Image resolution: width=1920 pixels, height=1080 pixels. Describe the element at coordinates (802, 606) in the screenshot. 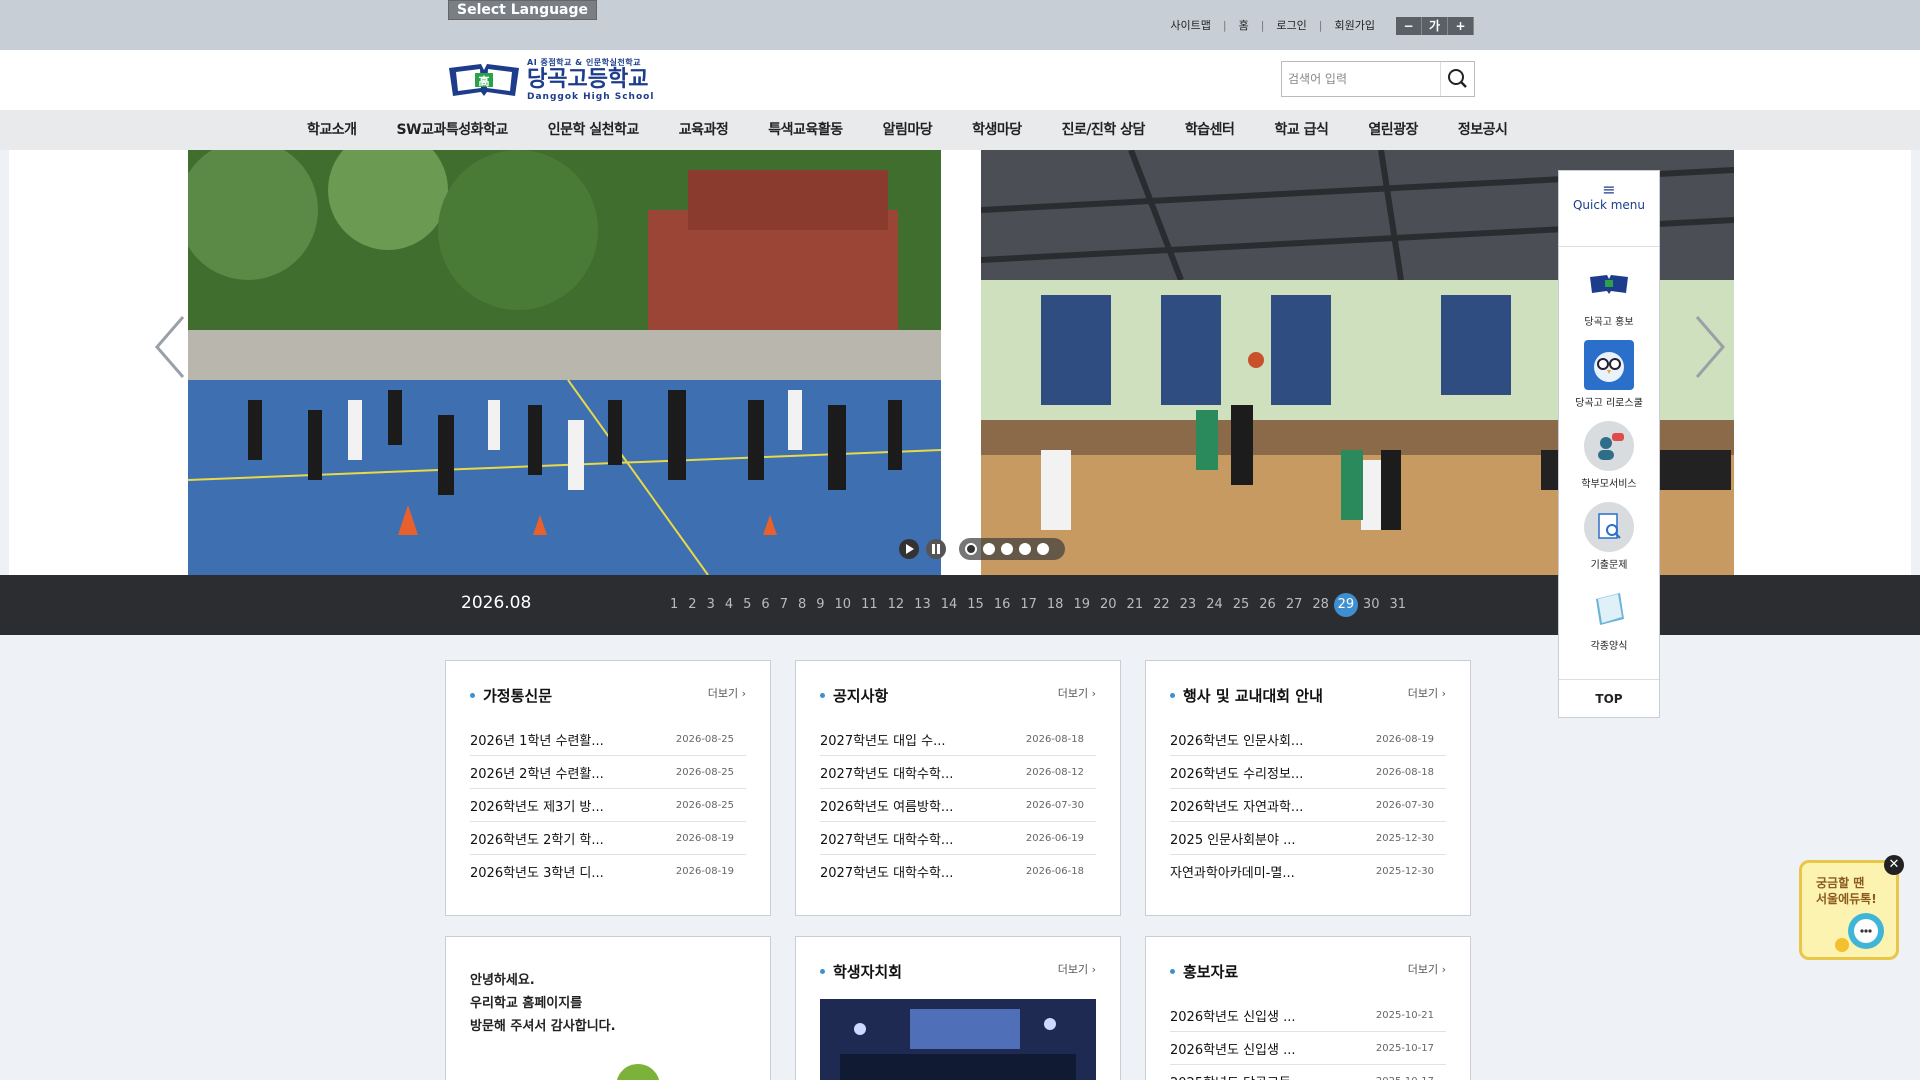

I see `calendar-day: 8` at that location.